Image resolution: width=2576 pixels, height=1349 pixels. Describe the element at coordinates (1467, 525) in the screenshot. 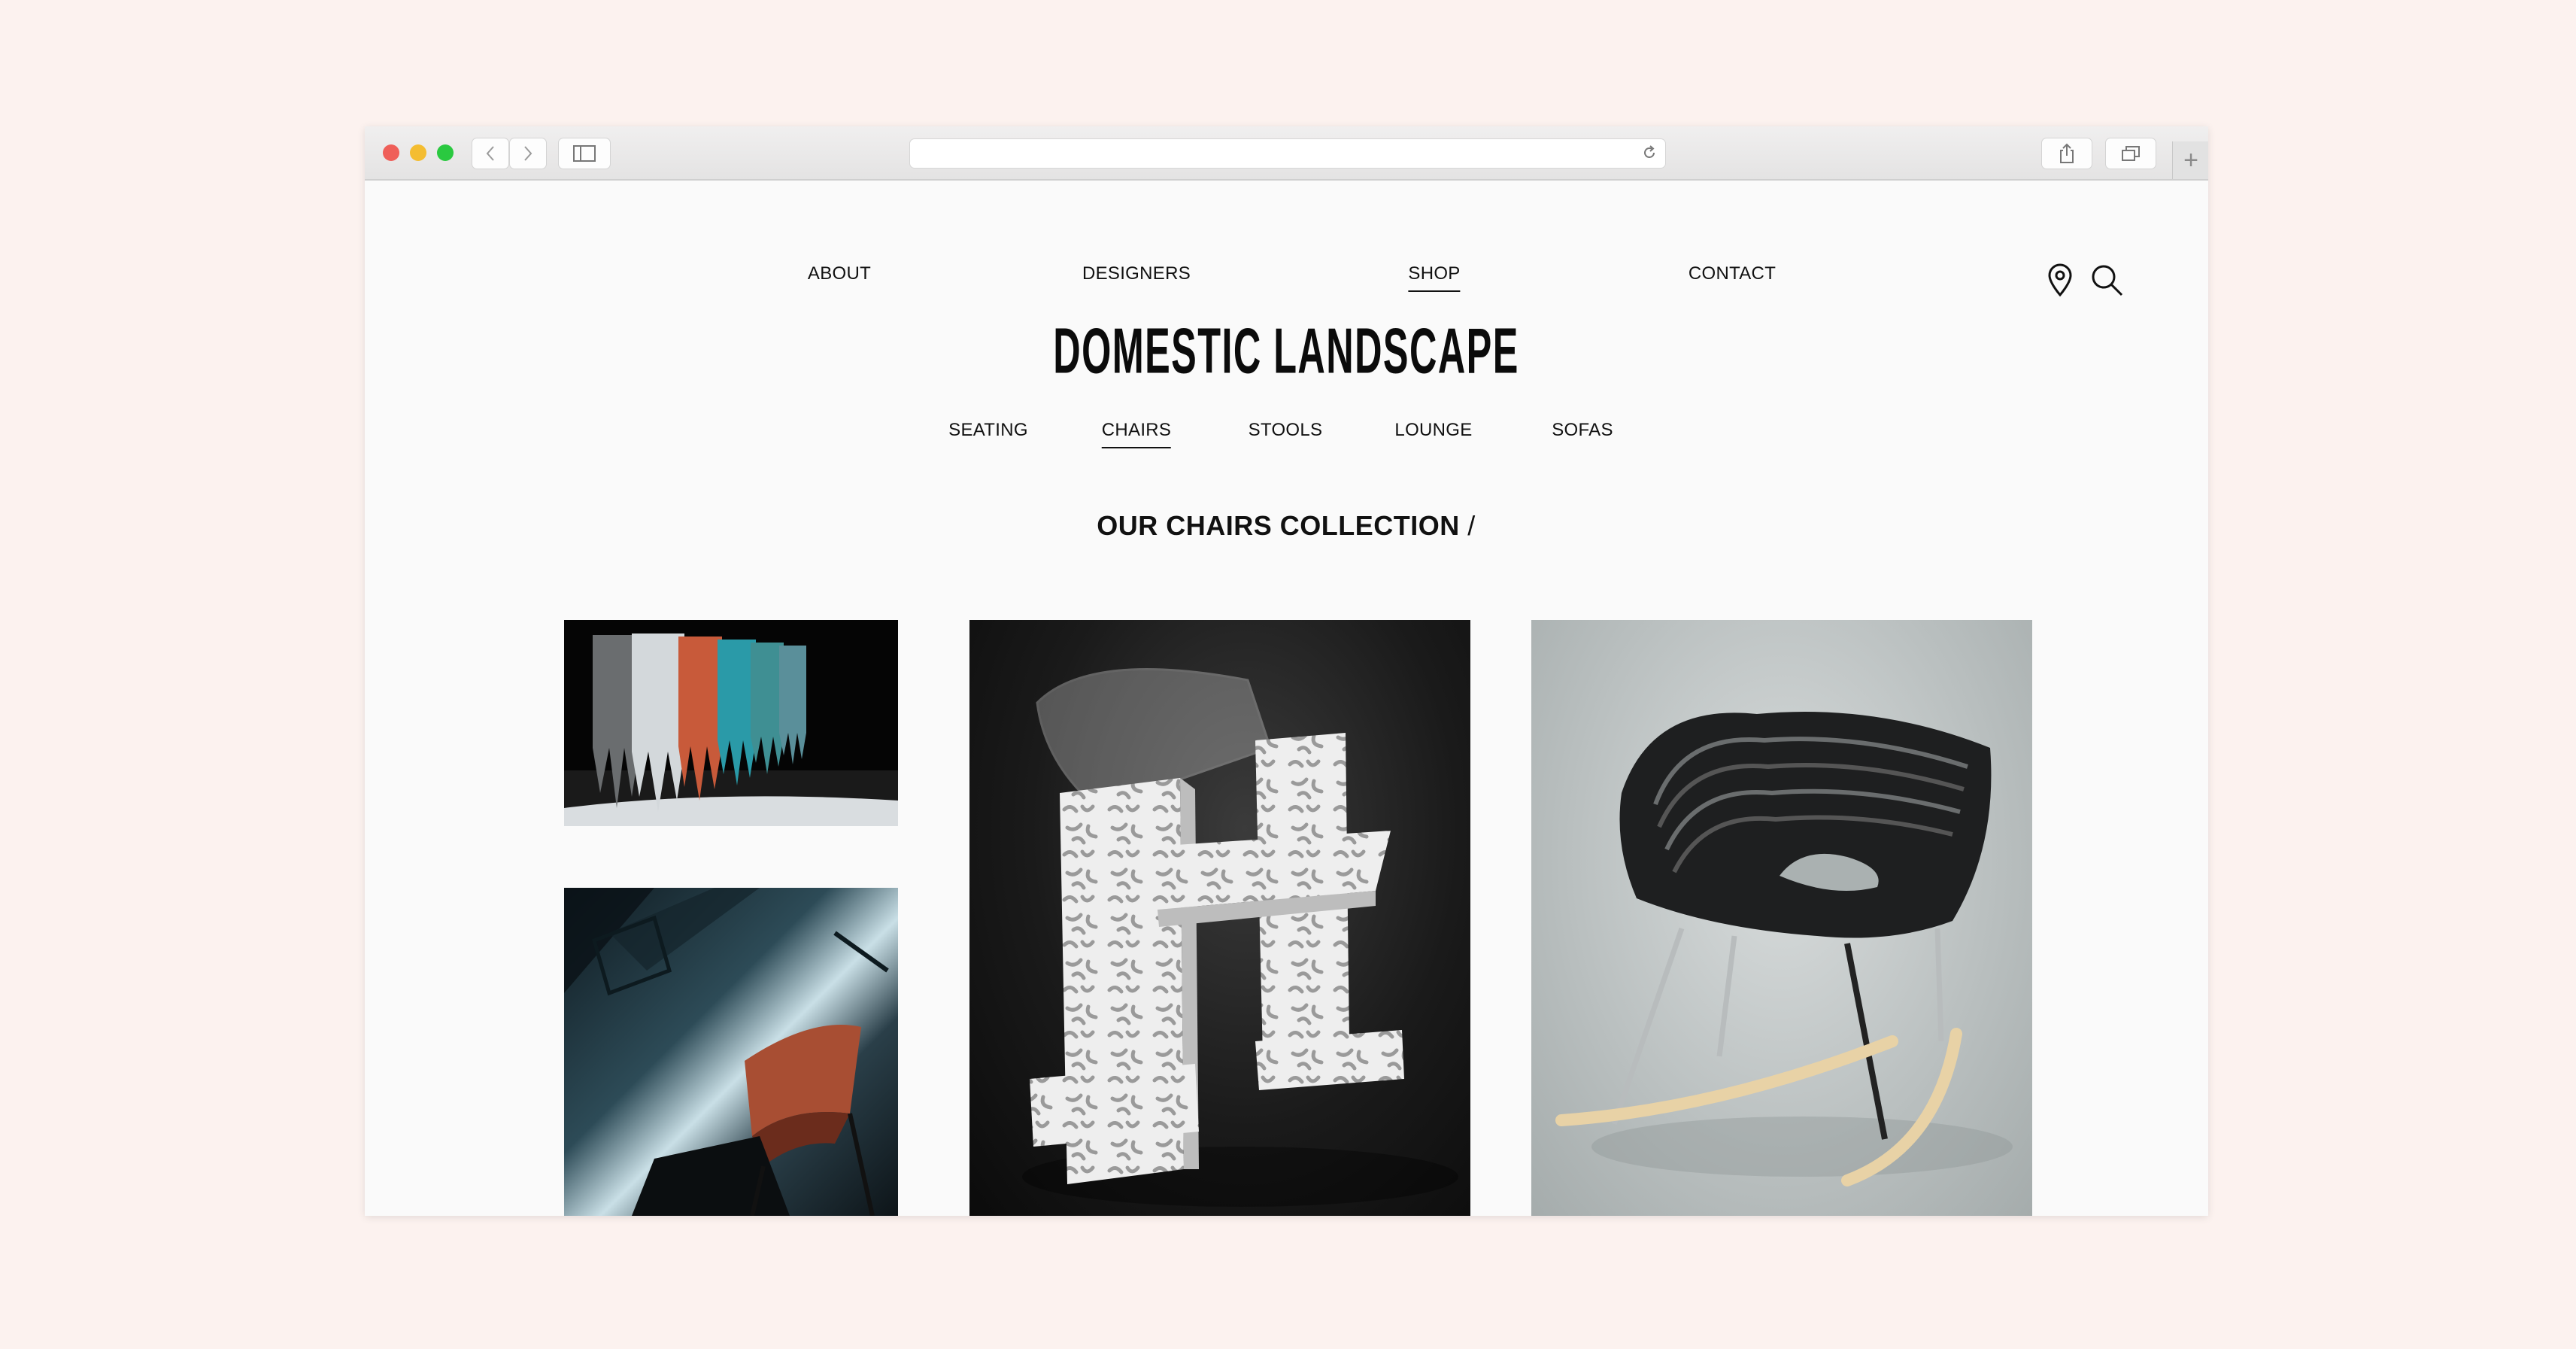

I see `collection-title-slash: /` at that location.